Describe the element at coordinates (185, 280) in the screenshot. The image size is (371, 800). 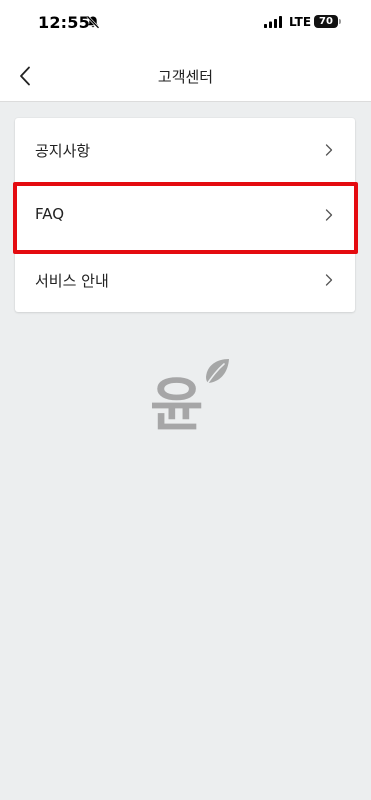
I see `menu-item-service-guide: 서비스 안내` at that location.